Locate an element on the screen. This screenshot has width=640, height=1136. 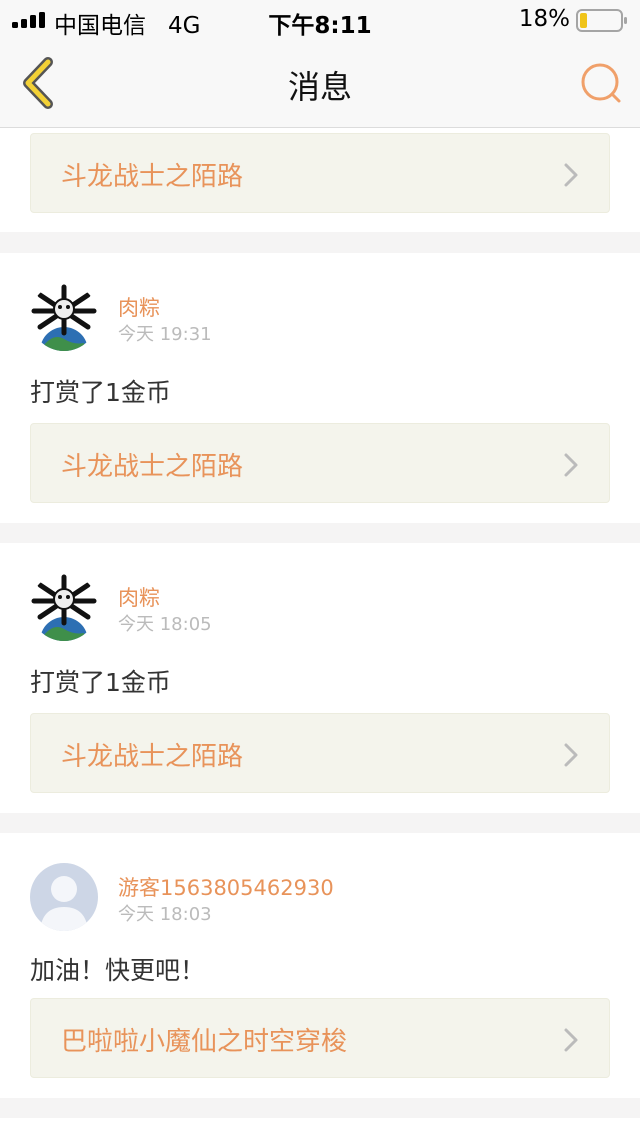
username: 游客1563805462930 is located at coordinates (226, 887).